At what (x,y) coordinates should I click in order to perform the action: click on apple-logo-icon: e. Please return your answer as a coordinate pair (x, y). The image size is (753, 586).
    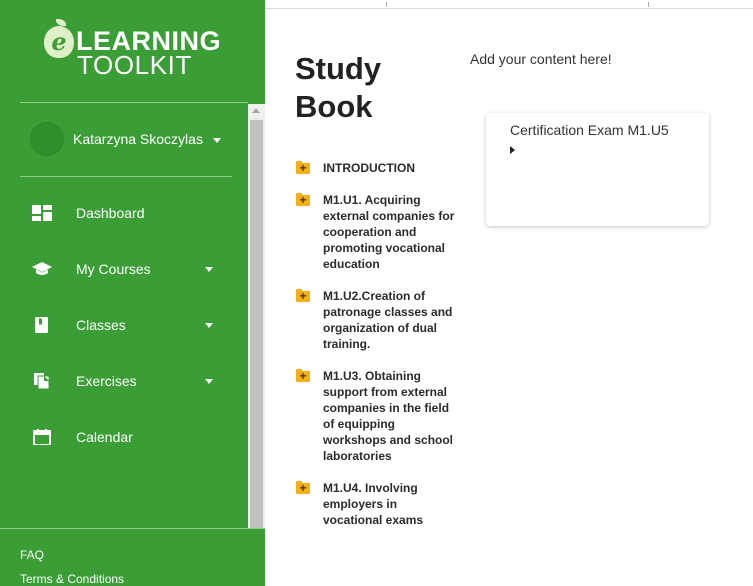
    Looking at the image, I should click on (59, 42).